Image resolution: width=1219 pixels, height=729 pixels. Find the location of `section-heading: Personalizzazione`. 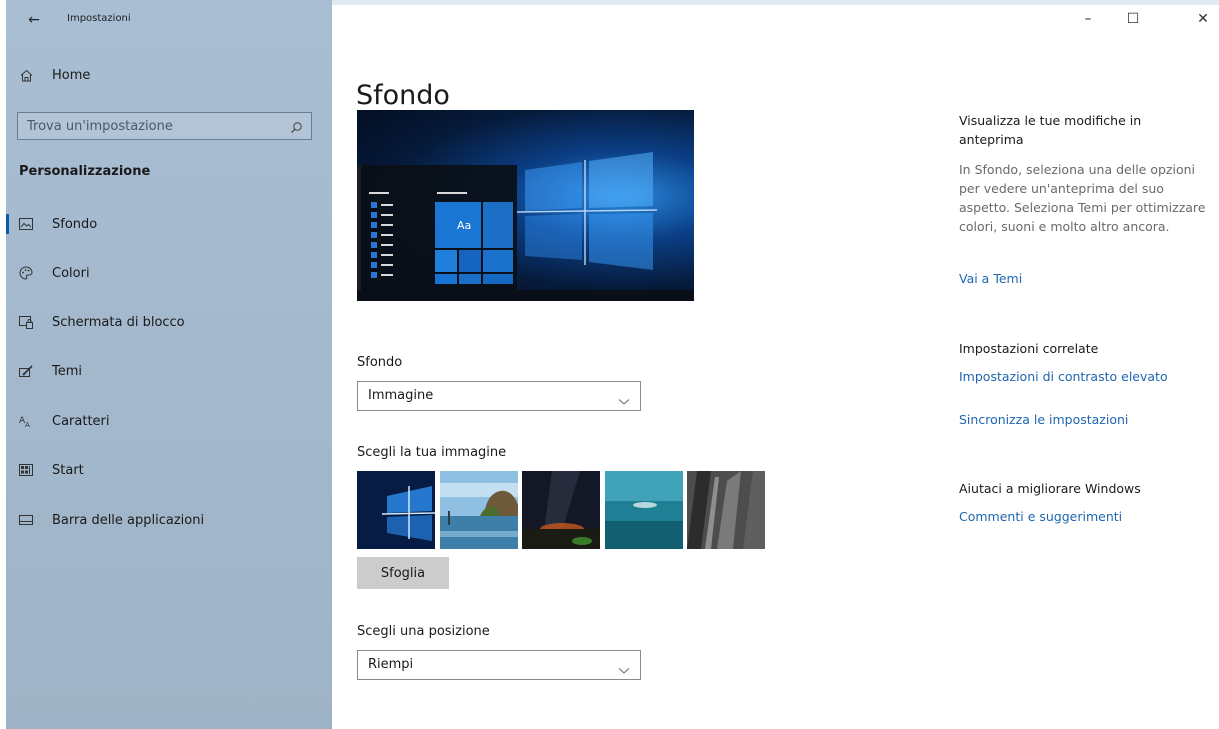

section-heading: Personalizzazione is located at coordinates (85, 171).